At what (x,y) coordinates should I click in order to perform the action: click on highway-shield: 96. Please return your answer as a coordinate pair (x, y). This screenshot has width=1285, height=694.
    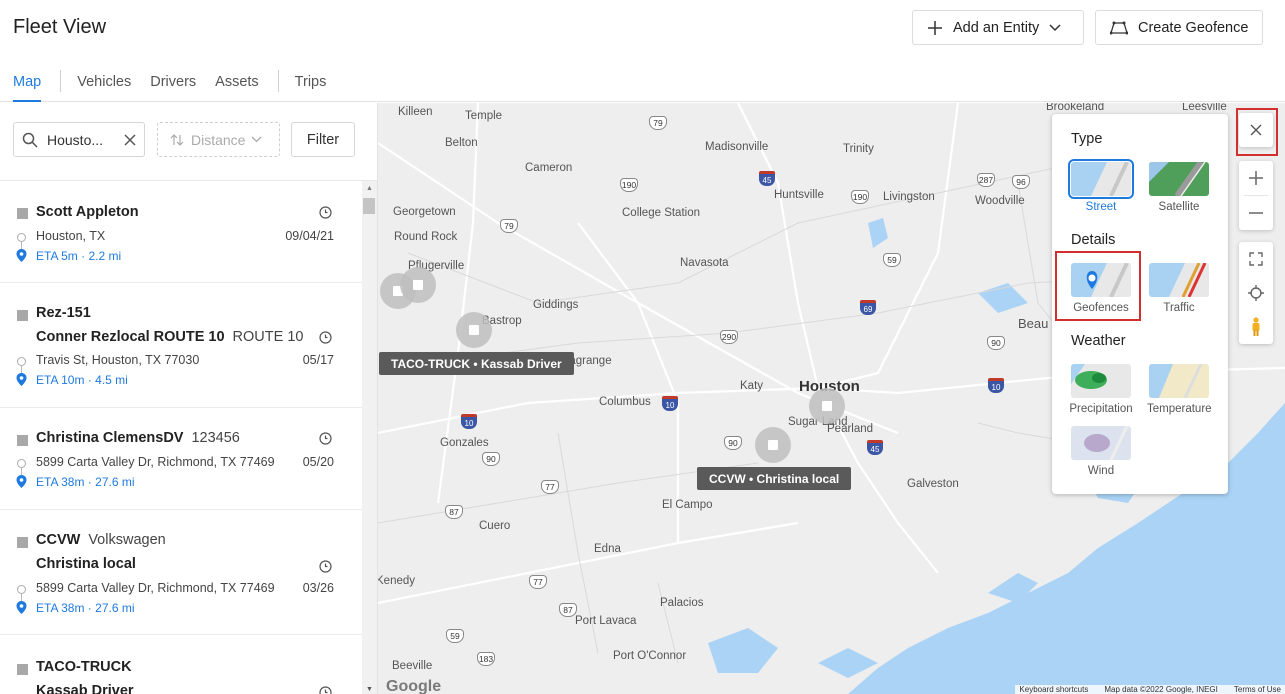
    Looking at the image, I should click on (1021, 182).